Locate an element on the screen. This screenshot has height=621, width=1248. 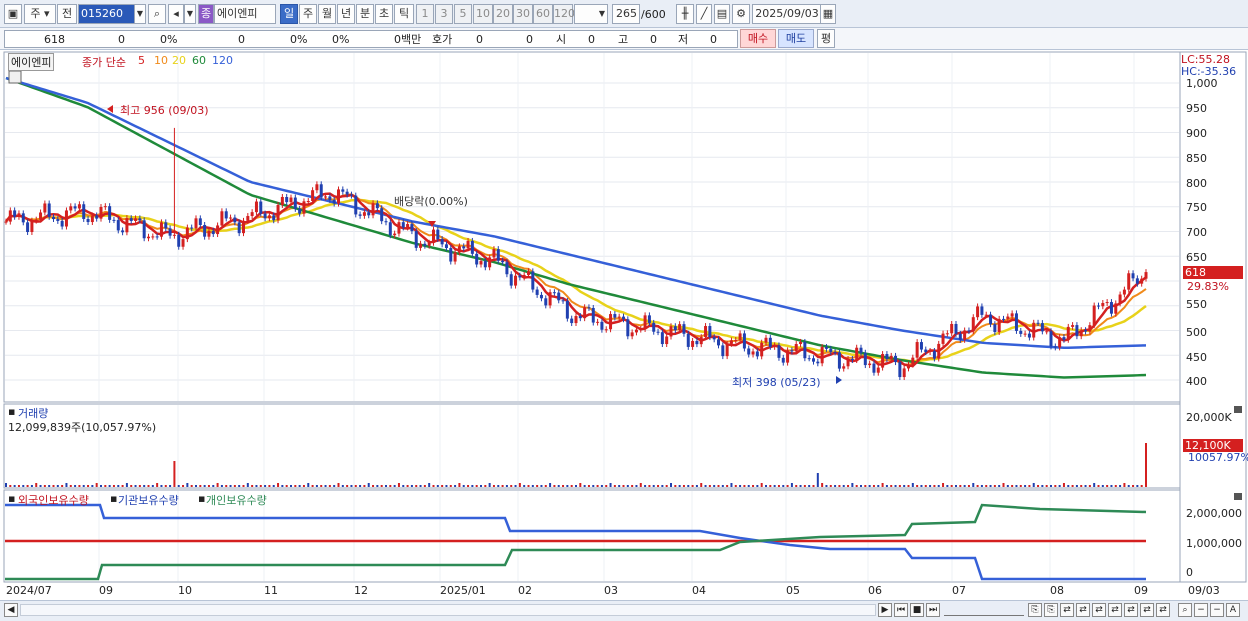
zoom-icon: ⌕ is located at coordinates (1185, 610).